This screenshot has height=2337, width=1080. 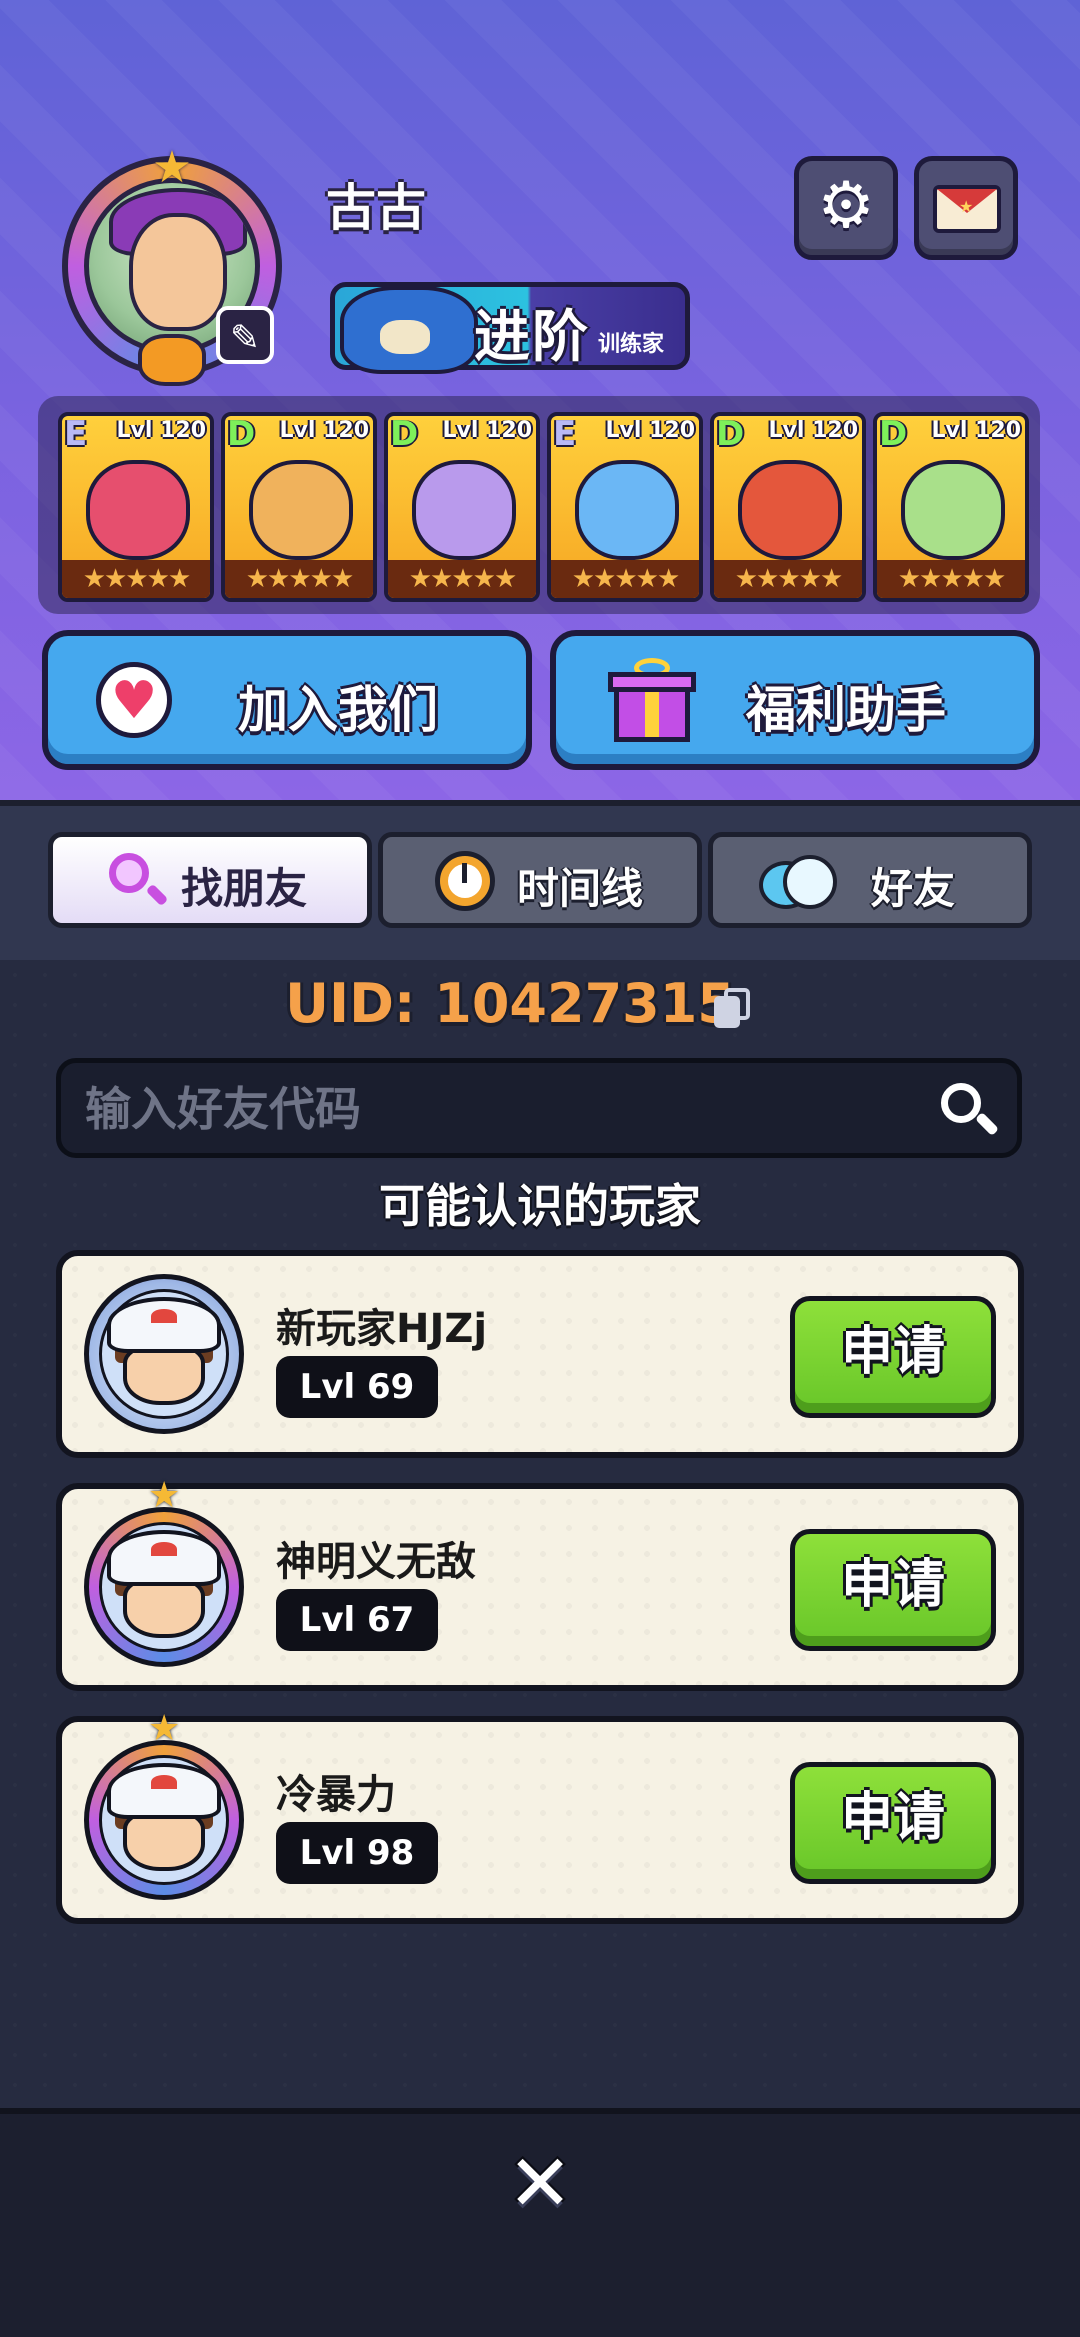 I want to click on tab-timeline: 时间线, so click(x=540, y=880).